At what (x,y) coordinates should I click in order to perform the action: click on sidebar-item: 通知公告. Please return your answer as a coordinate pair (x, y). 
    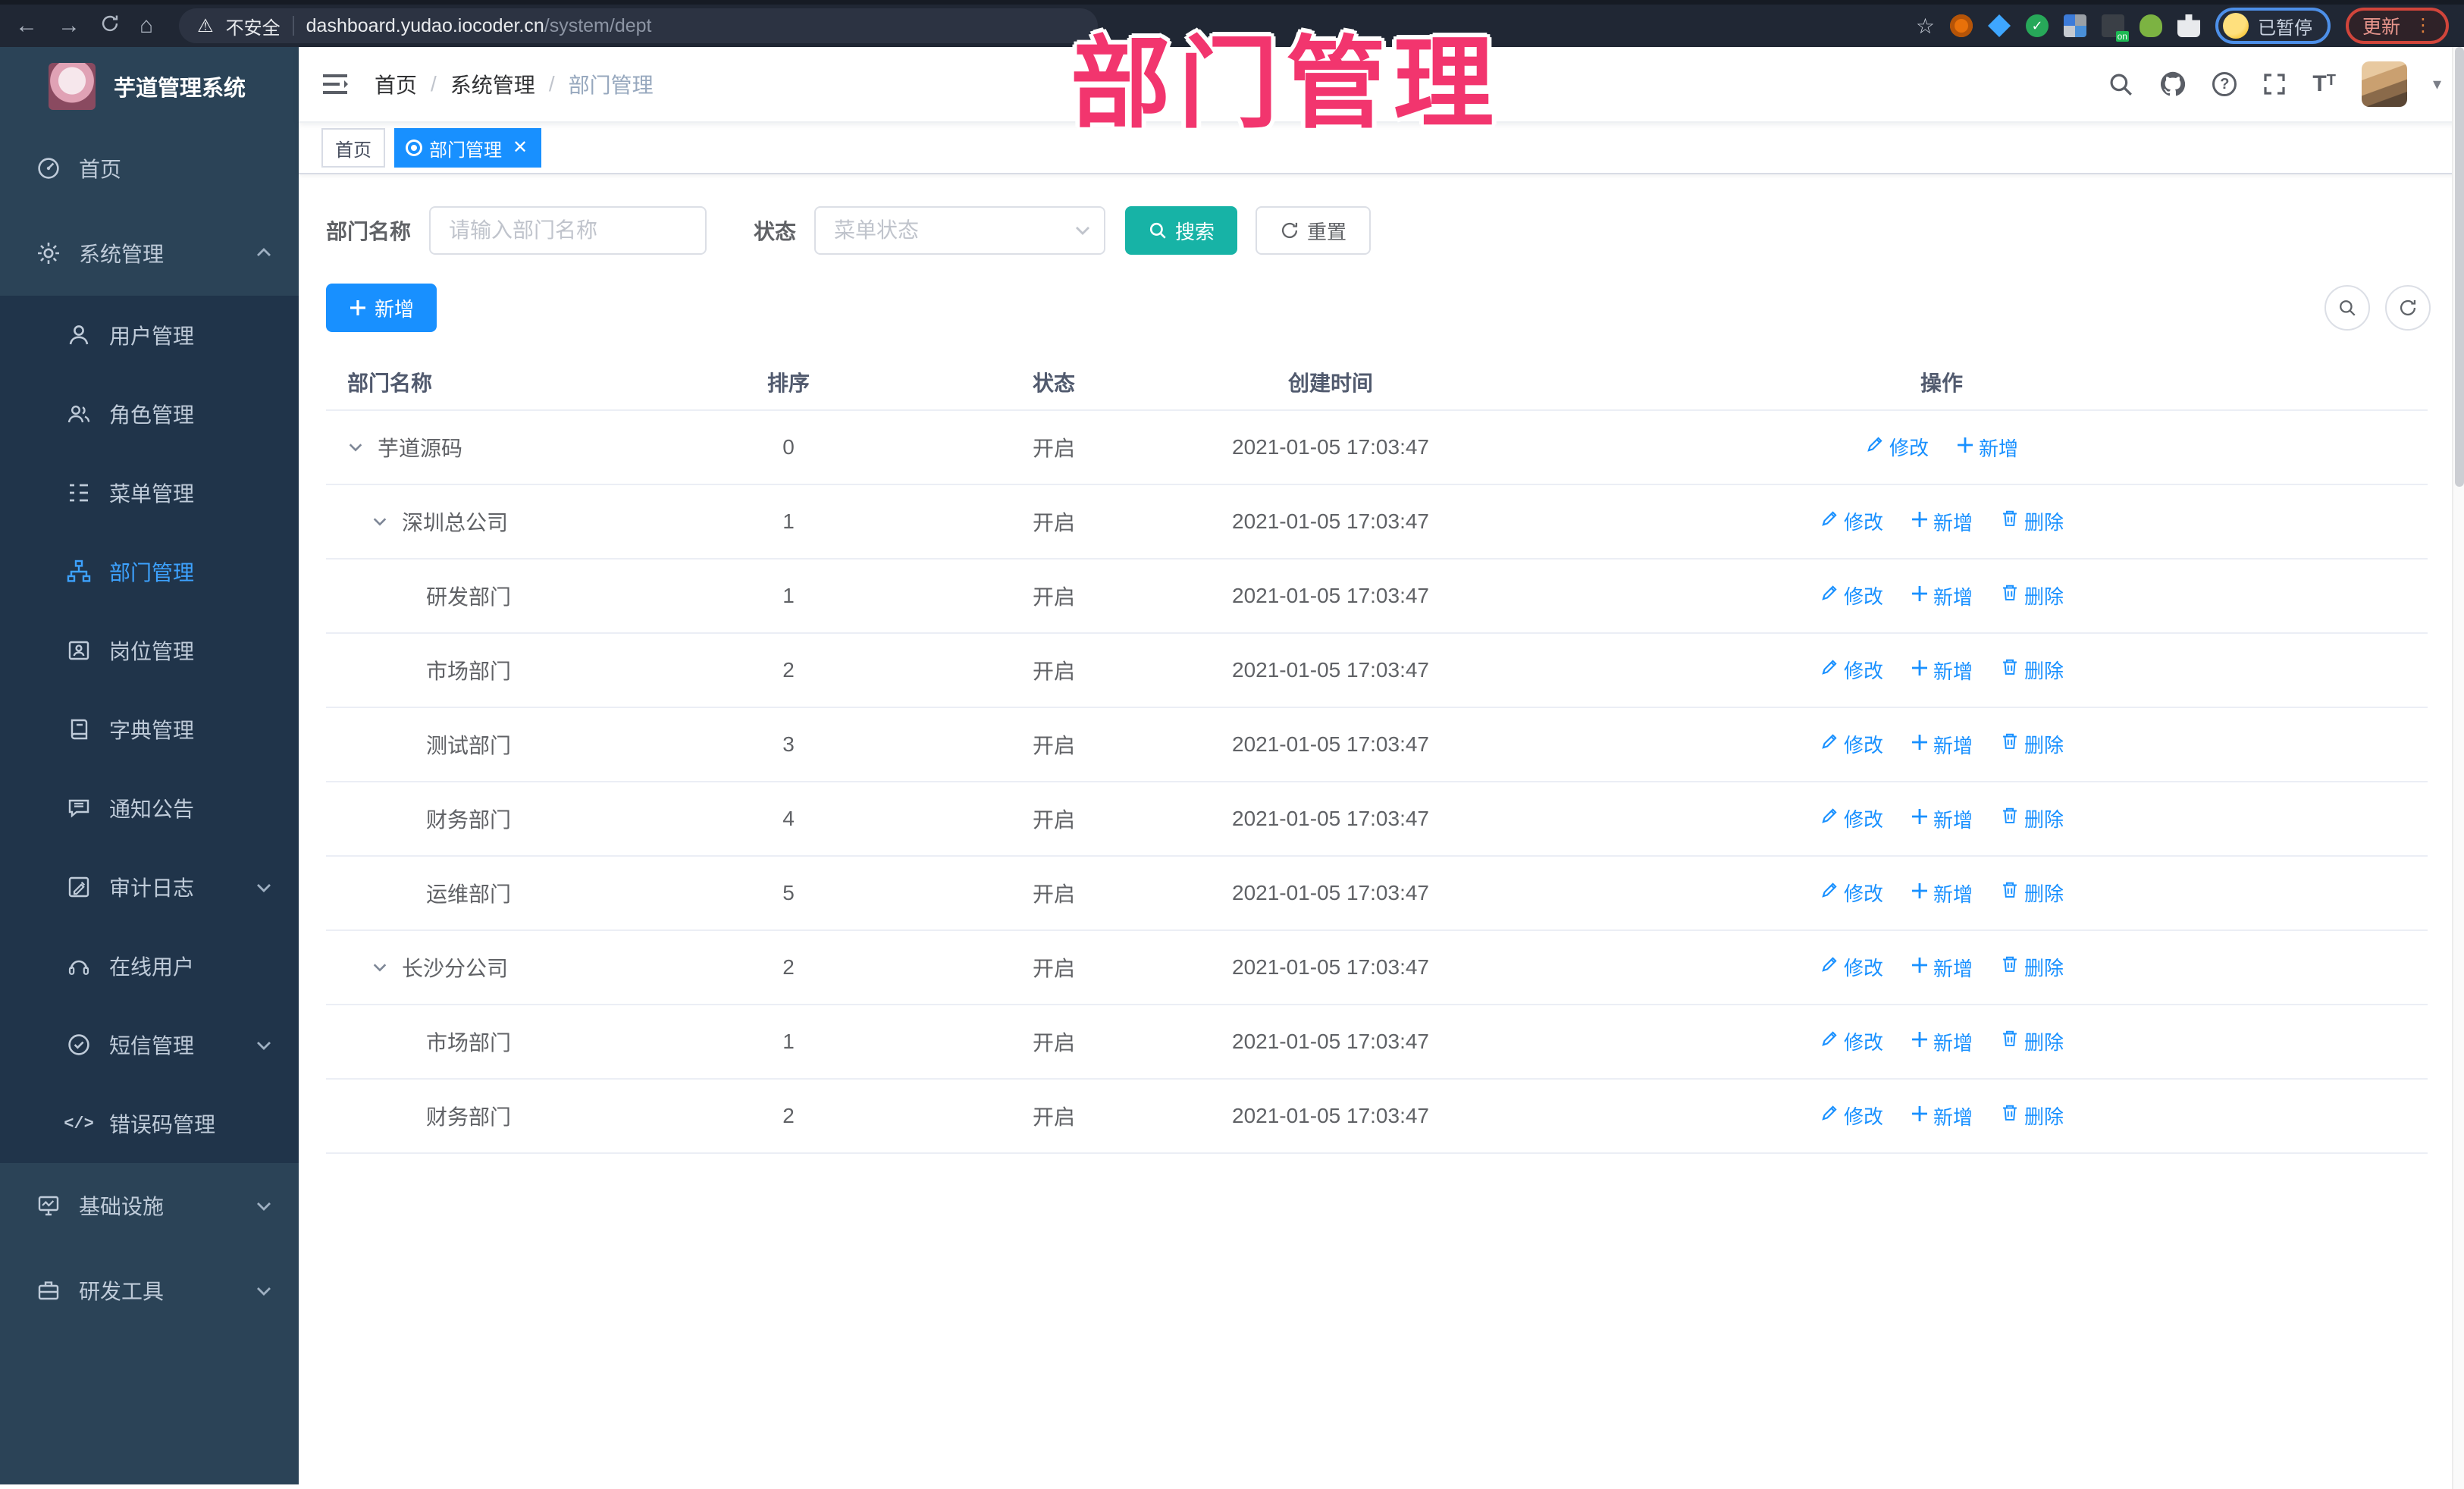
    Looking at the image, I should click on (150, 808).